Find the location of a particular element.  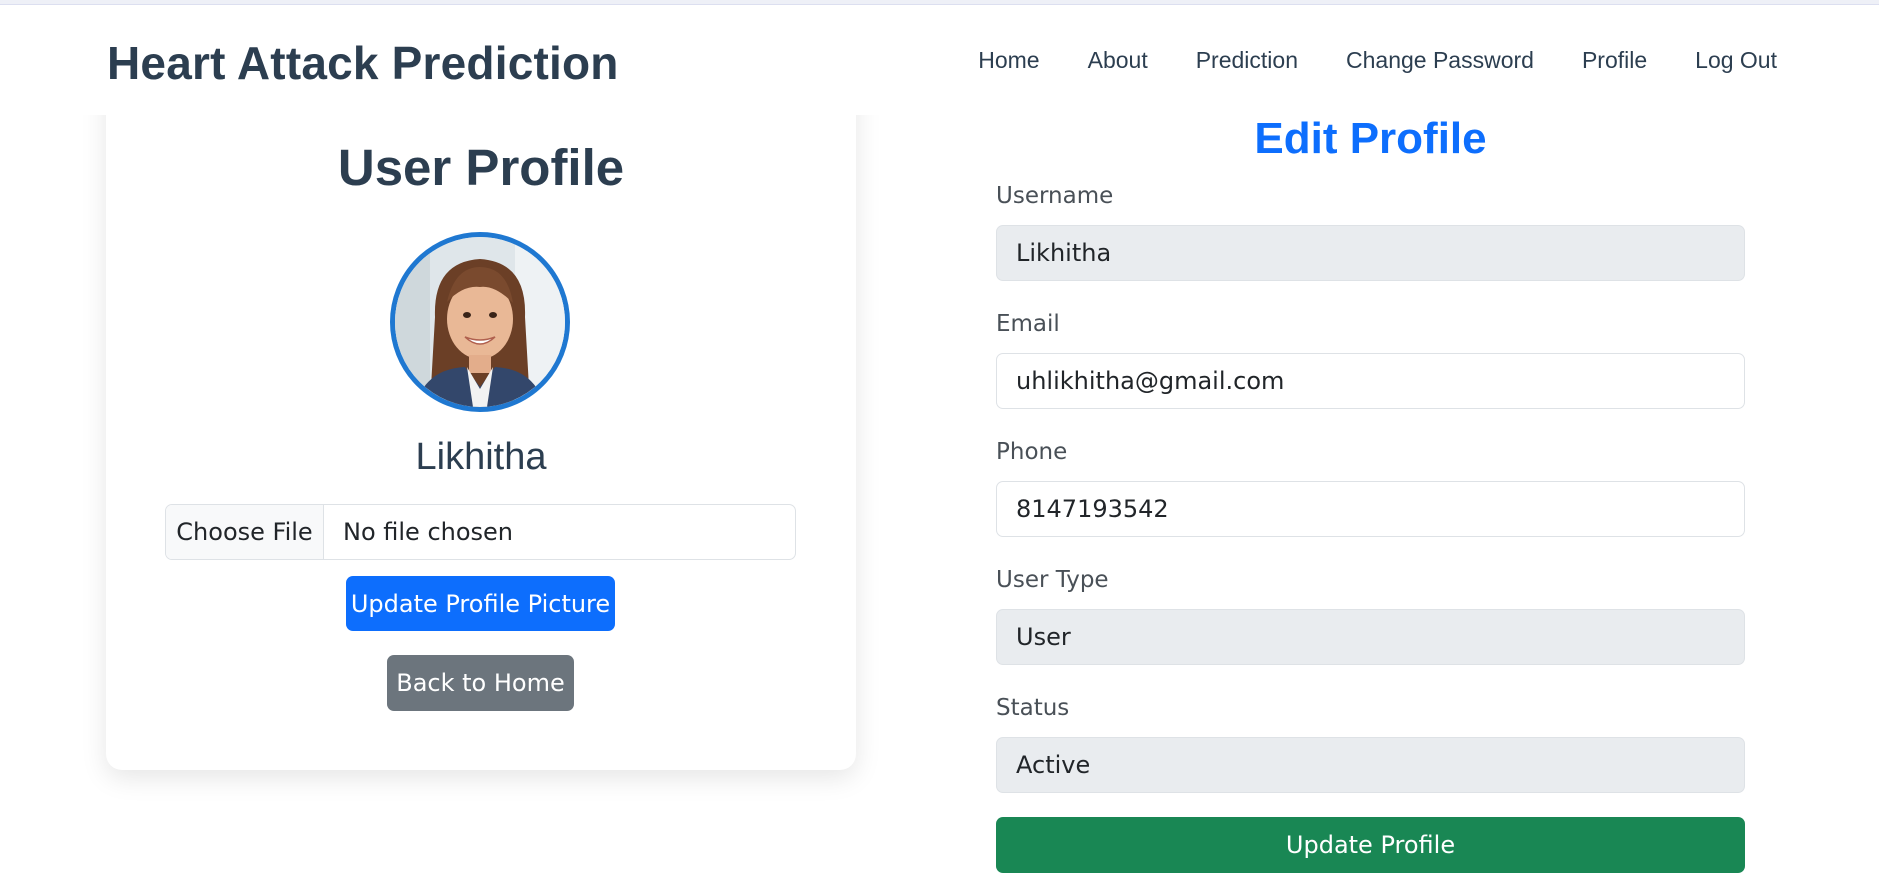

file-input: Choose File No file chosen is located at coordinates (480, 532).